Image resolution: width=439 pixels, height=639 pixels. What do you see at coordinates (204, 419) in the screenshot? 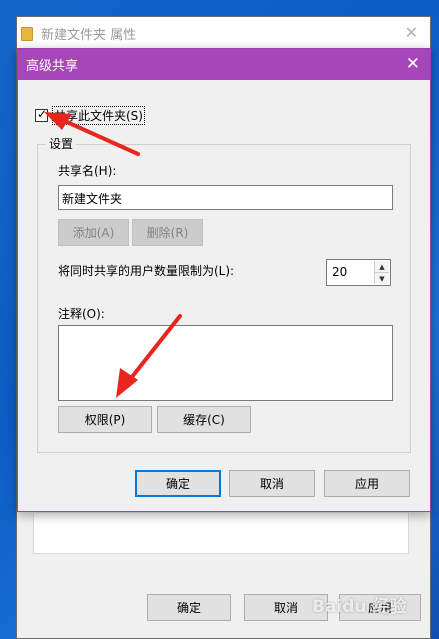
I see `caching-button: 缓存(C)` at bounding box center [204, 419].